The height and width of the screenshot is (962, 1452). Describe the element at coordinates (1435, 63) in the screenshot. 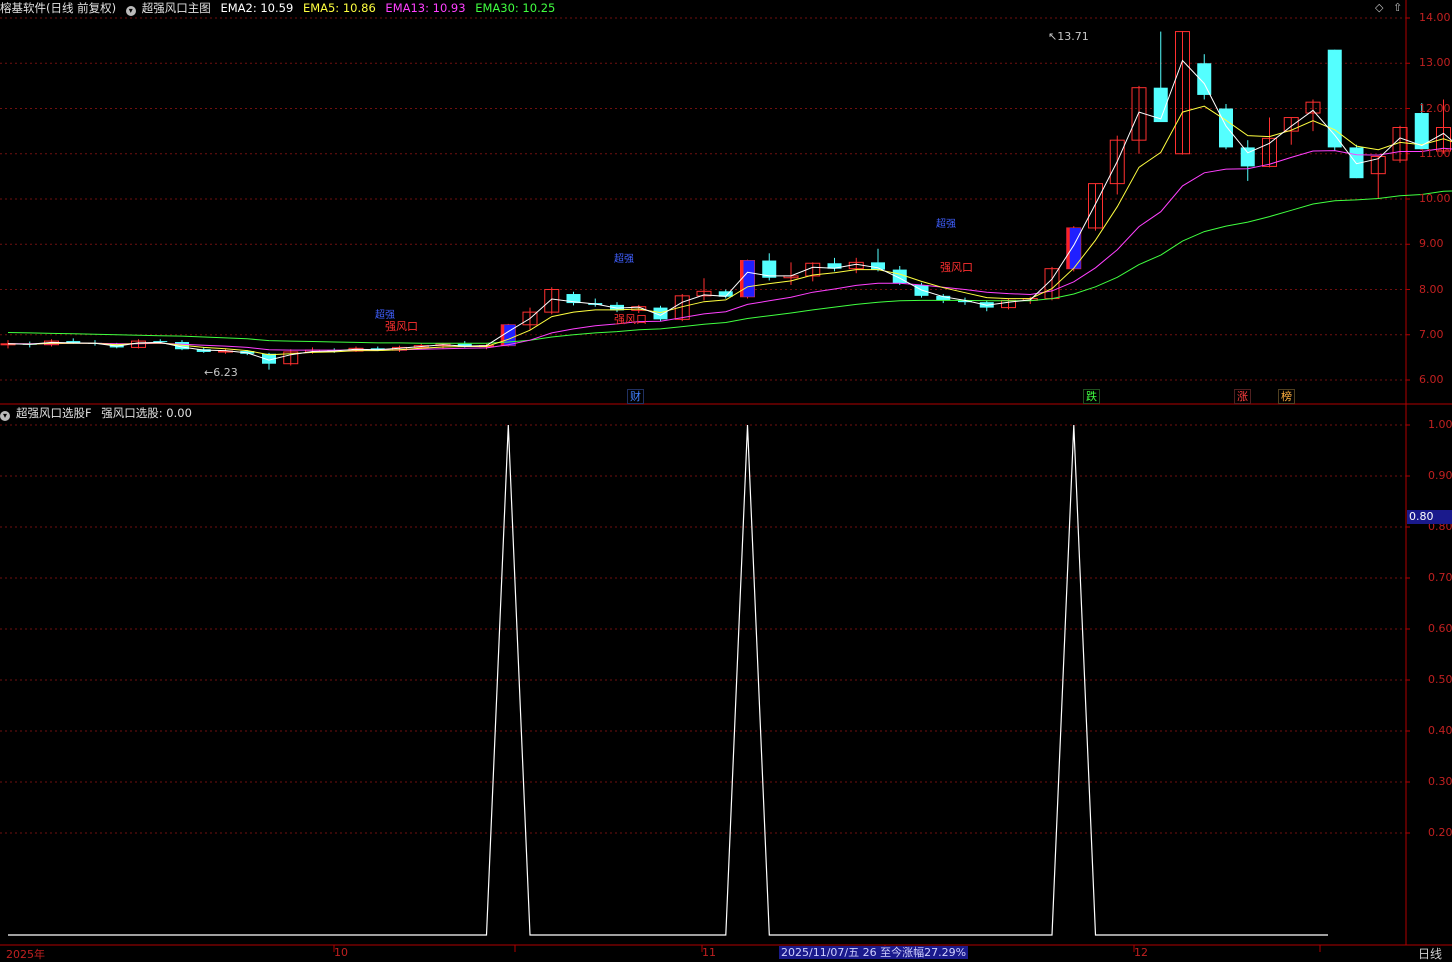

I see `price-tick-label: 13.00` at that location.